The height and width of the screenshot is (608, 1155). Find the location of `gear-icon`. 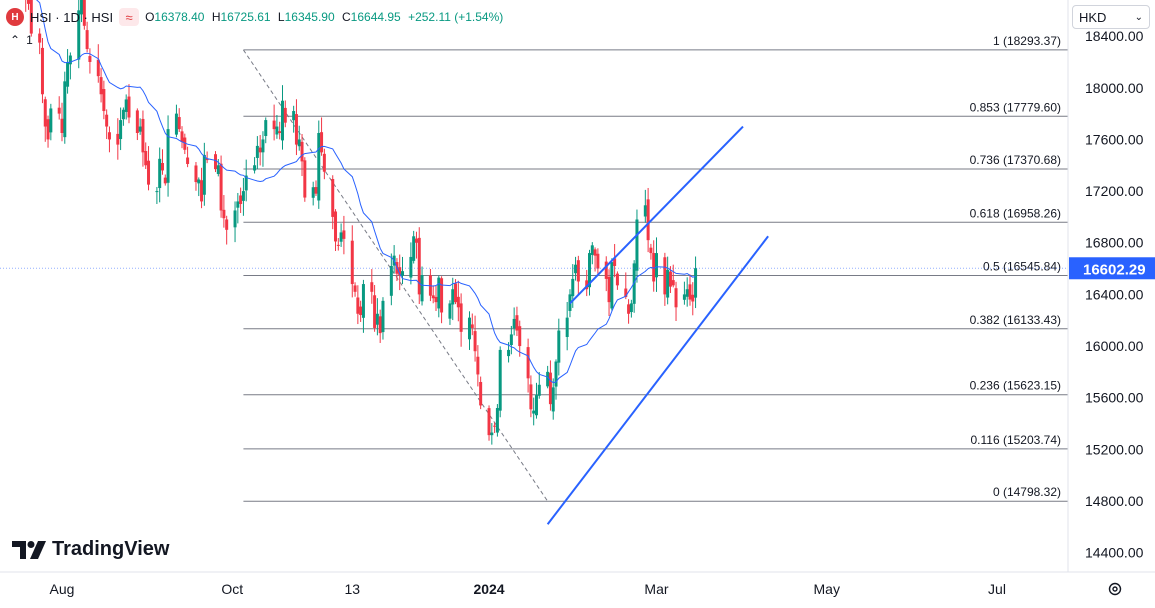

gear-icon is located at coordinates (1115, 589).